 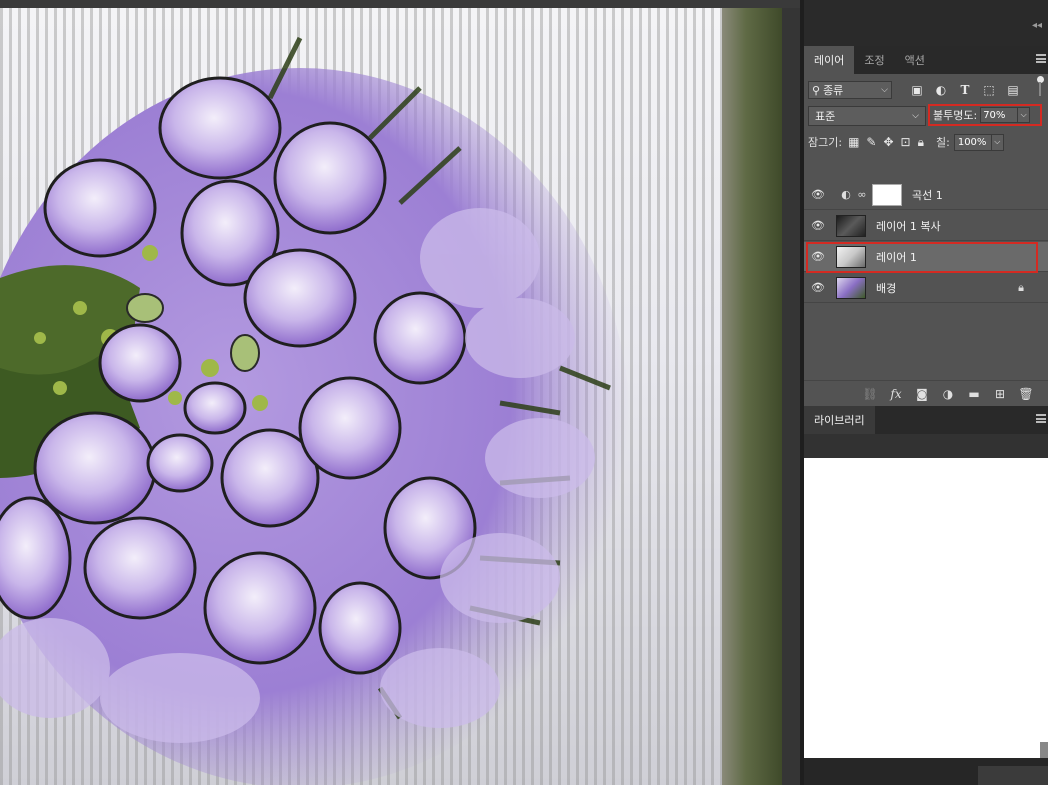 I want to click on add-mask-icon: ◙, so click(x=922, y=394).